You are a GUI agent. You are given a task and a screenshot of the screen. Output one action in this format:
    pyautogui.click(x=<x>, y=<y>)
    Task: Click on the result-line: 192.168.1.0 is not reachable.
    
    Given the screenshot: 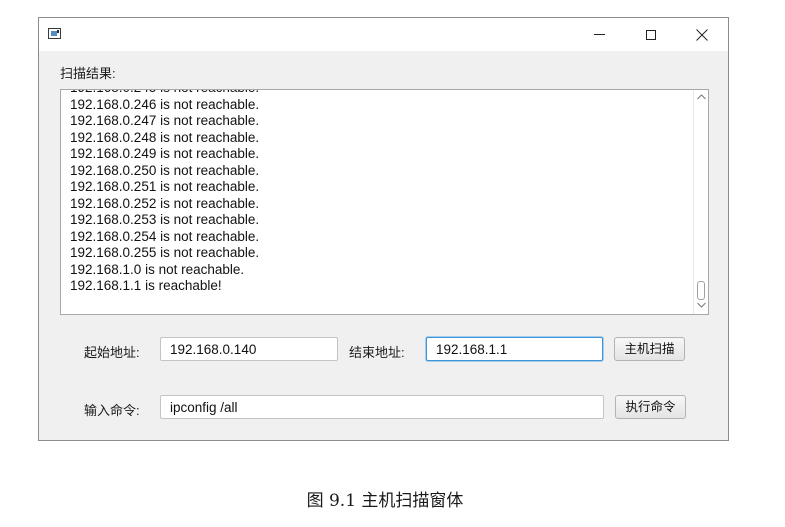 What is the action you would take?
    pyautogui.click(x=157, y=269)
    